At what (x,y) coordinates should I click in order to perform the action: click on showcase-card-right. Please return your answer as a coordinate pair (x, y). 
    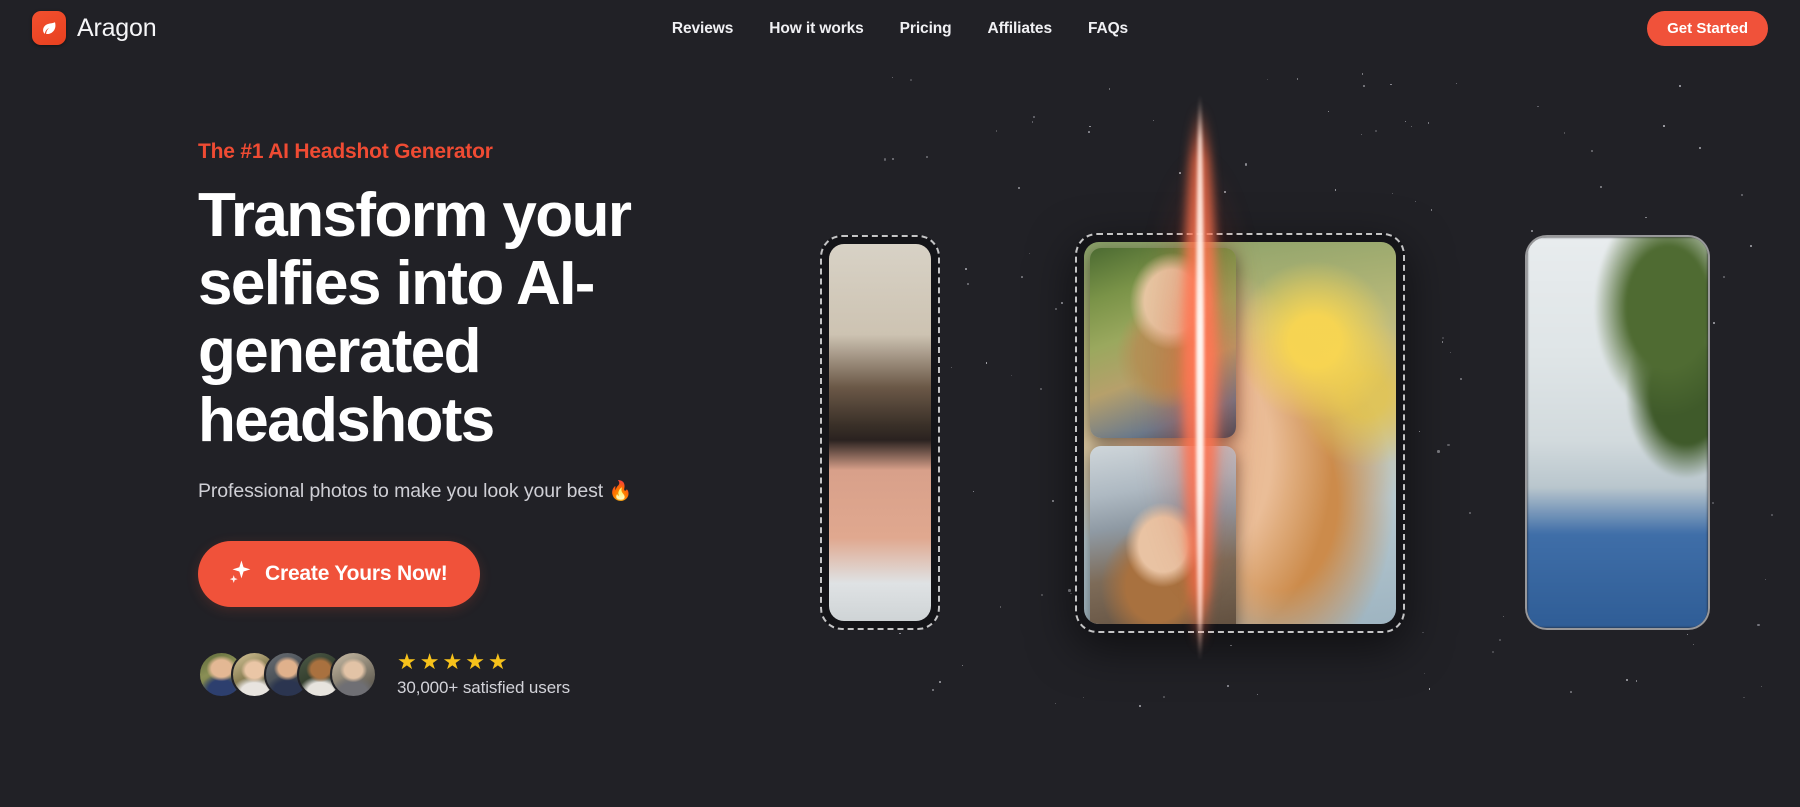
    Looking at the image, I should click on (1617, 432).